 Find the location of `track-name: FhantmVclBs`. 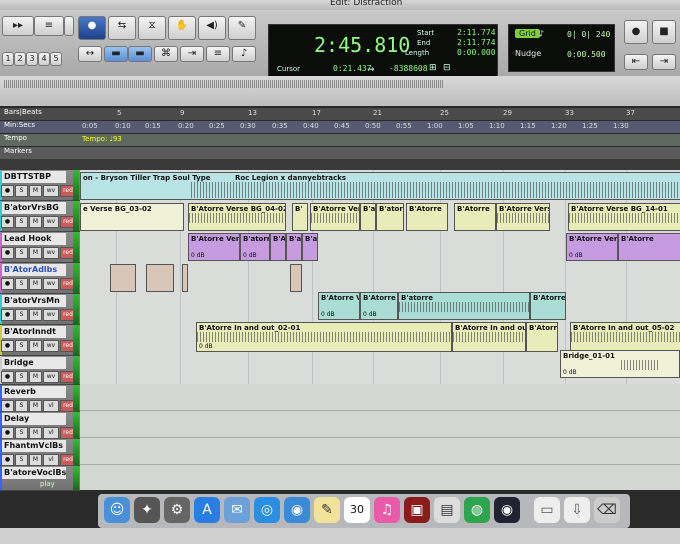

track-name: FhantmVclBs is located at coordinates (34, 446).